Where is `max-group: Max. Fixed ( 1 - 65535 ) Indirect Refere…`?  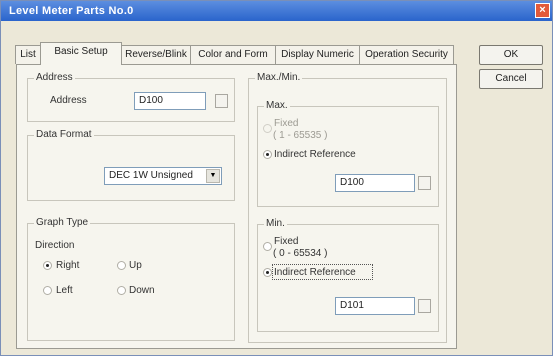 max-group: Max. Fixed ( 1 - 65535 ) Indirect Refere… is located at coordinates (348, 153).